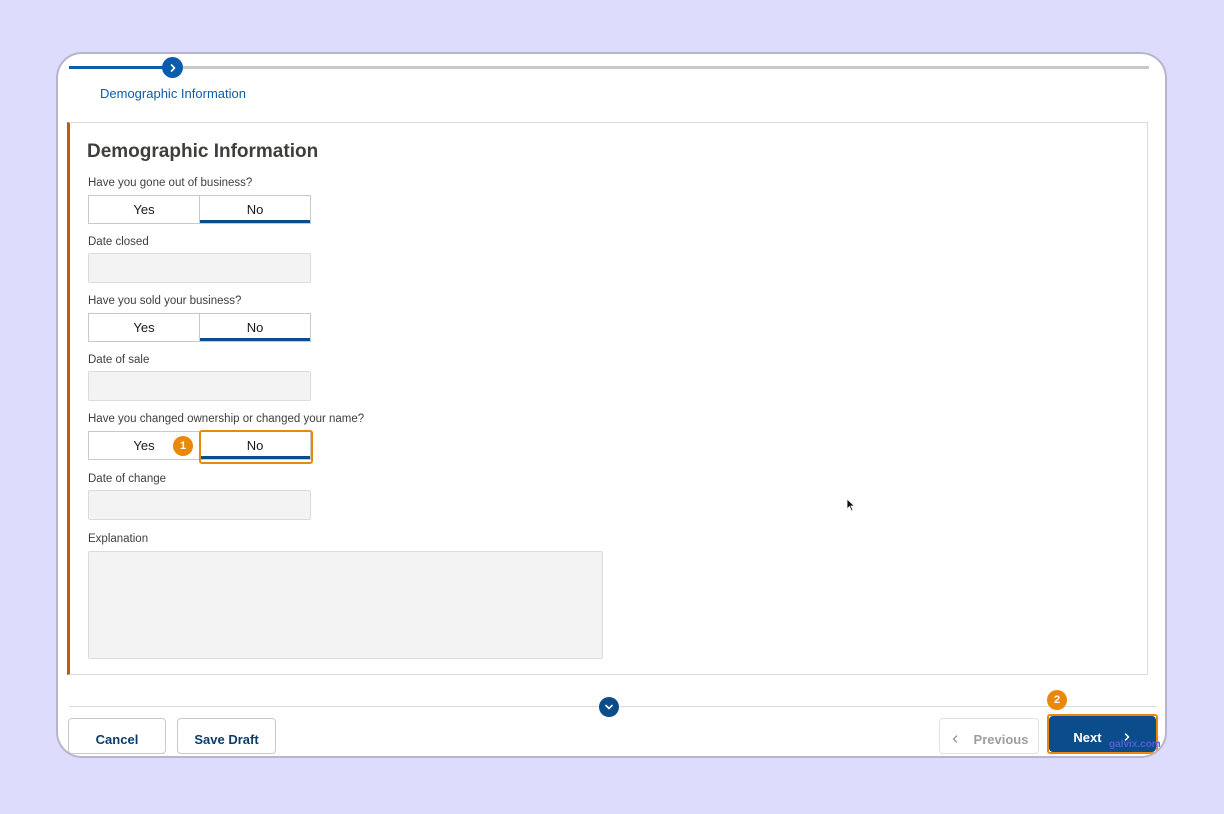 The image size is (1224, 814). I want to click on progress-track-remaining, so click(666, 67).